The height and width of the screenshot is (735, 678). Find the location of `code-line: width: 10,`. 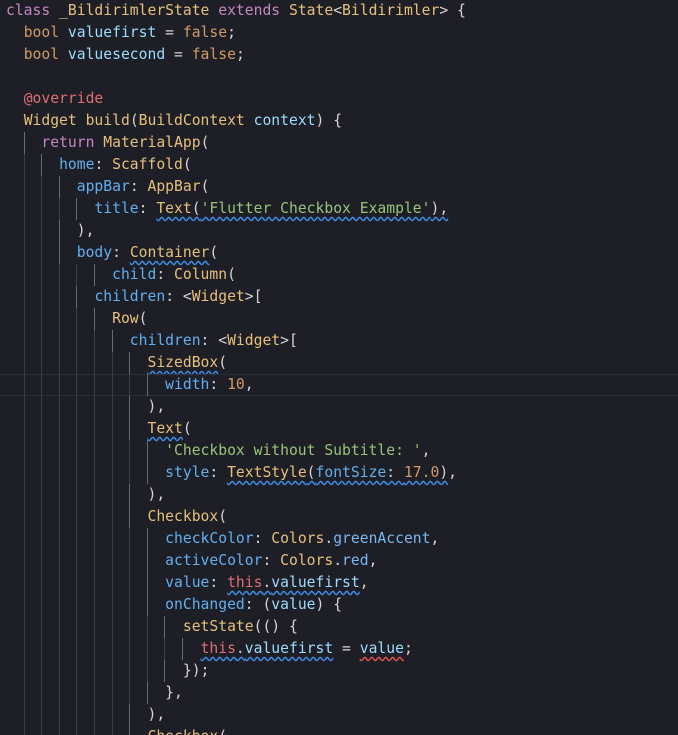

code-line: width: 10, is located at coordinates (339, 385).